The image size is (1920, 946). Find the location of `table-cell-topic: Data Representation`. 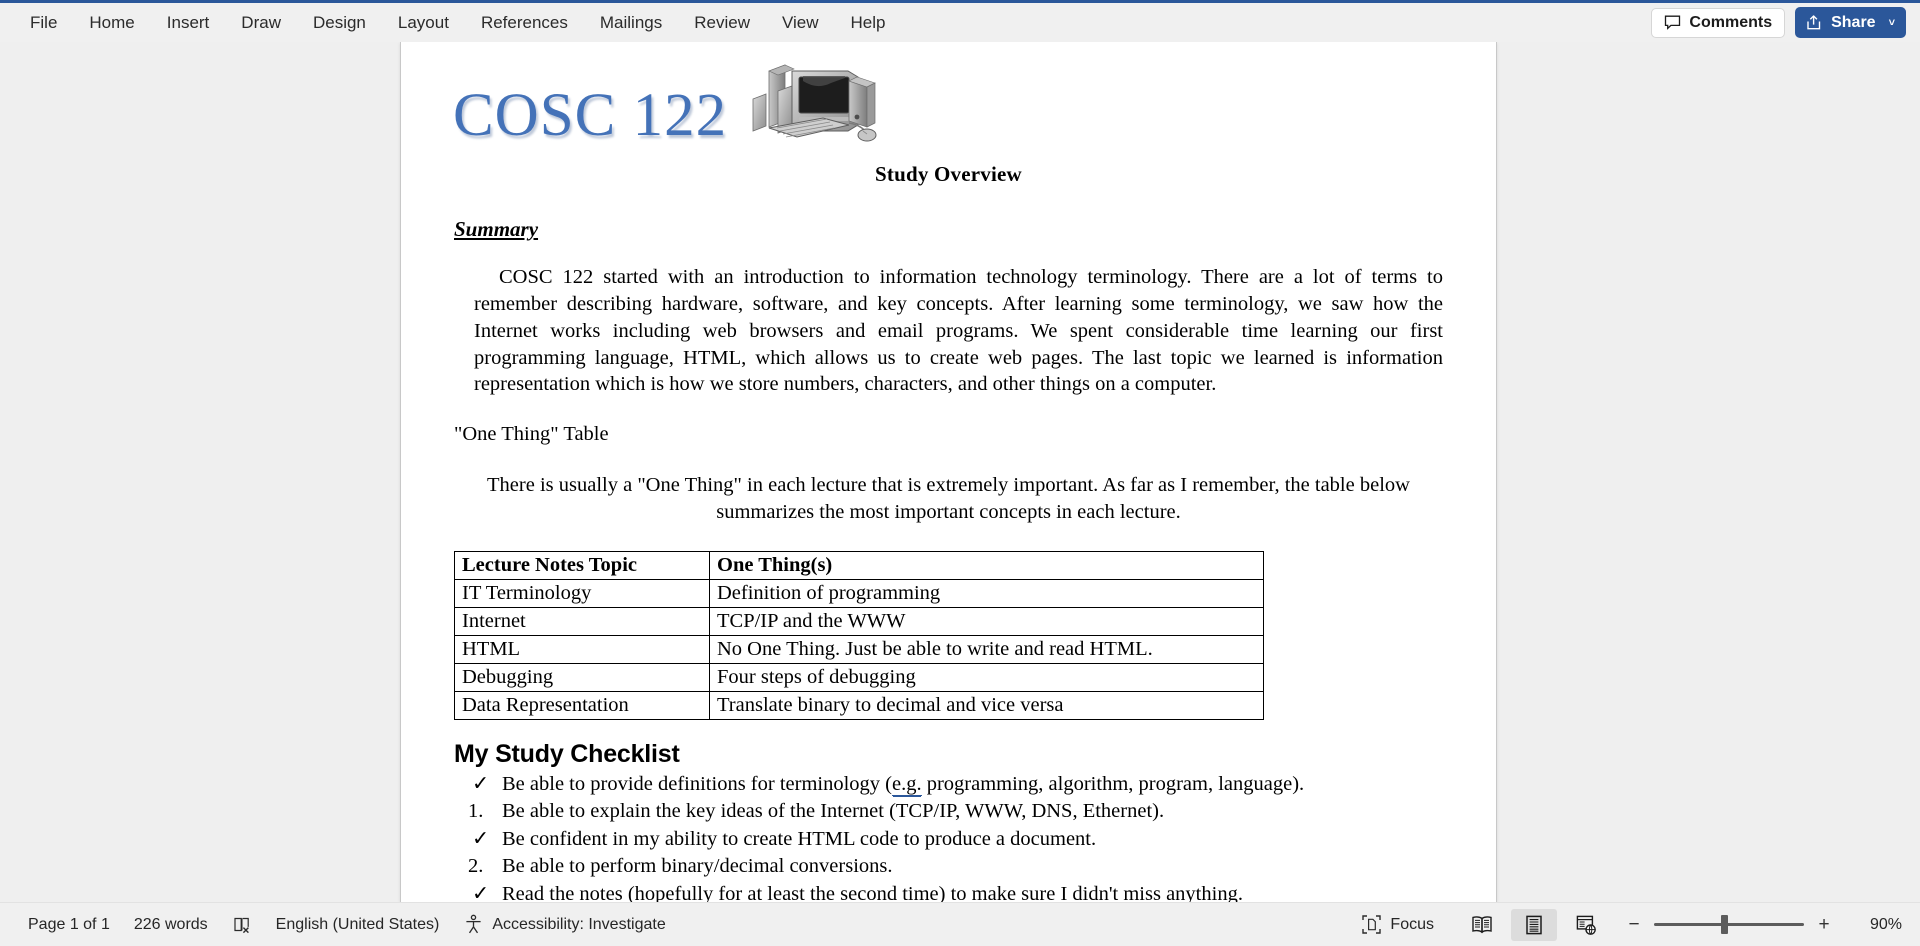

table-cell-topic: Data Representation is located at coordinates (582, 705).